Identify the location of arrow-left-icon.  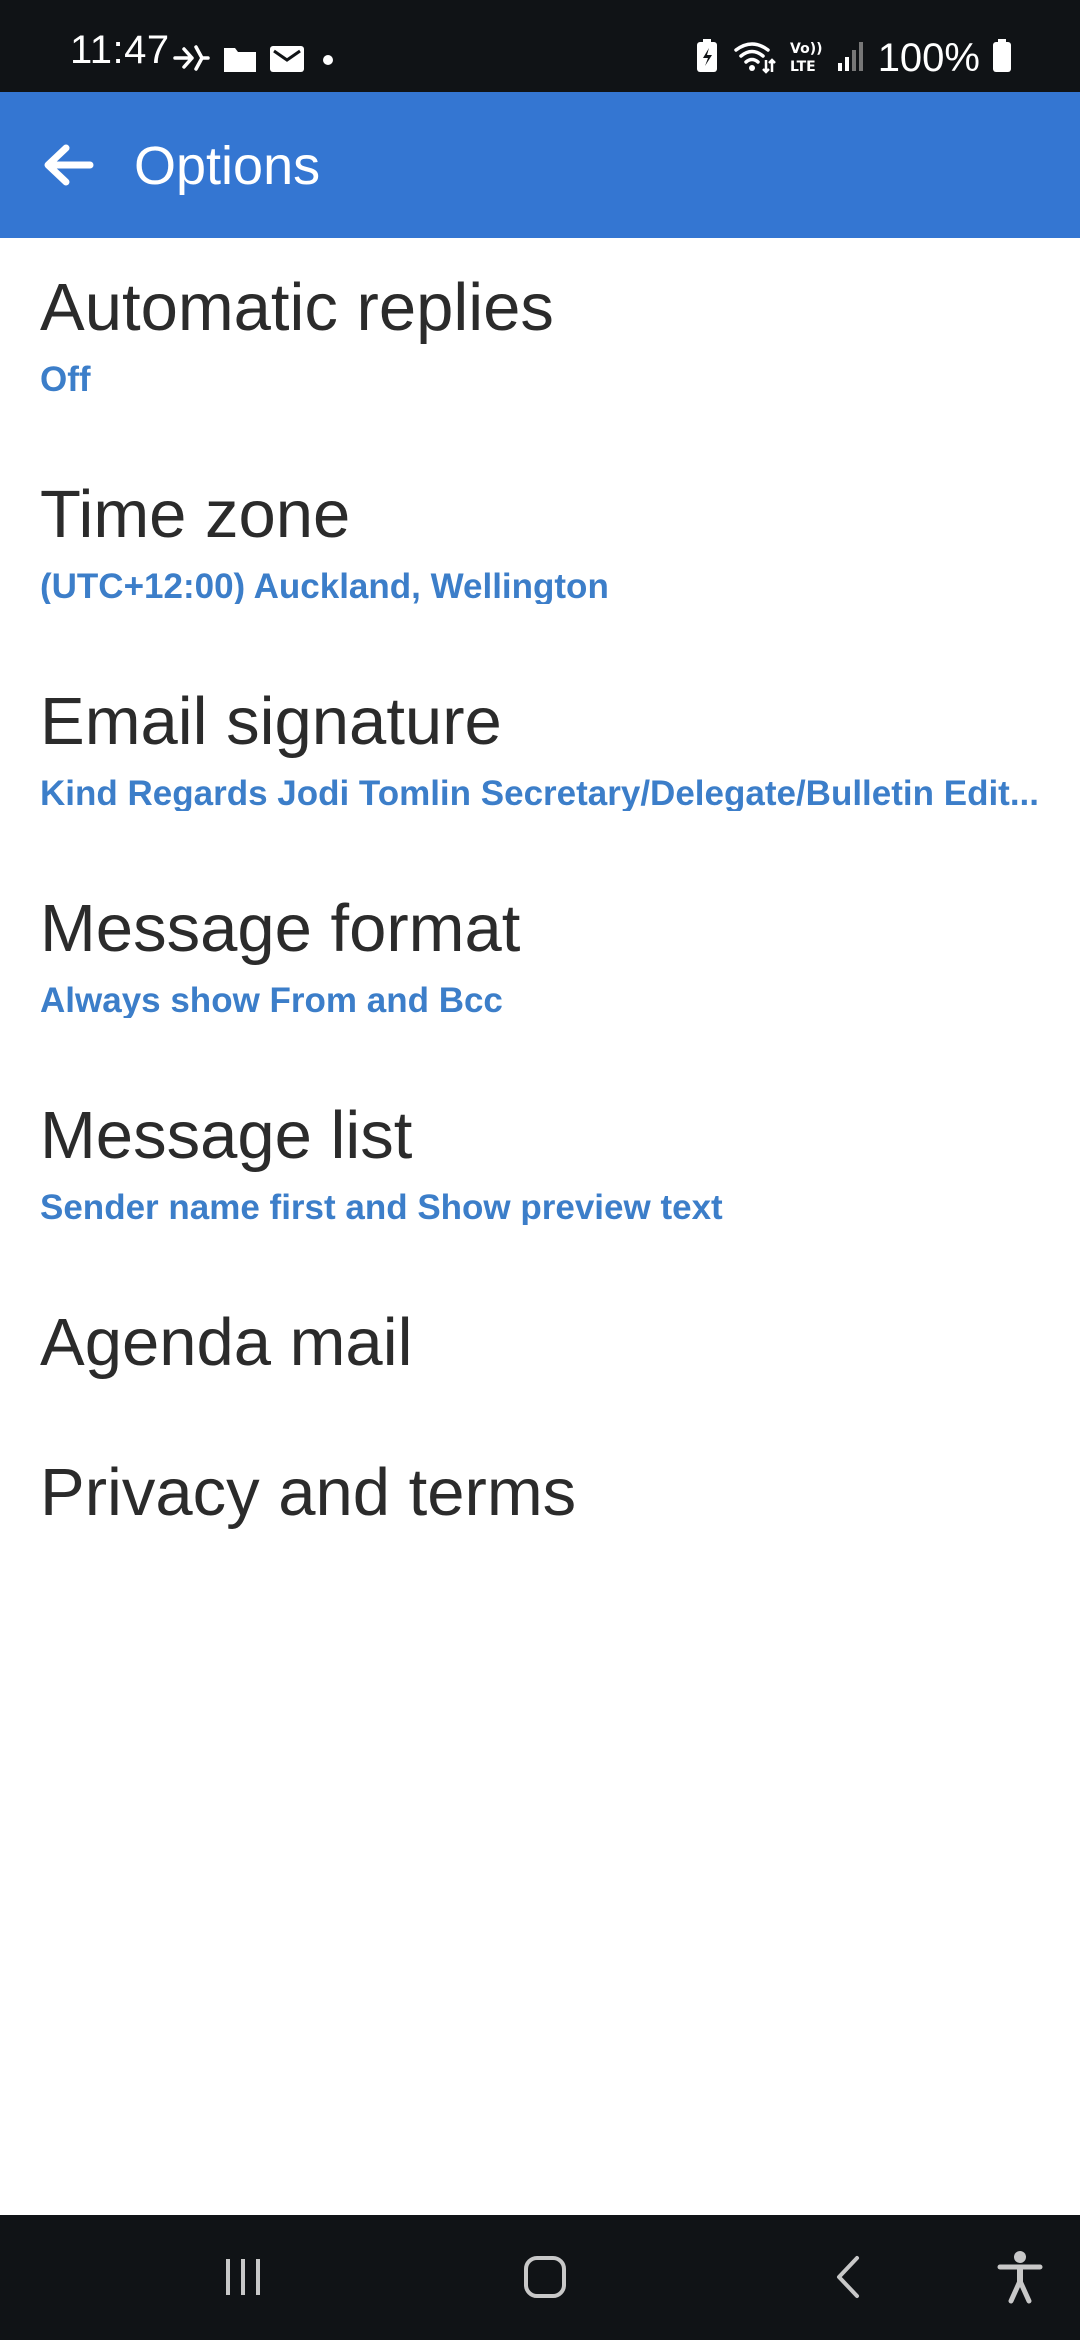
(69, 165).